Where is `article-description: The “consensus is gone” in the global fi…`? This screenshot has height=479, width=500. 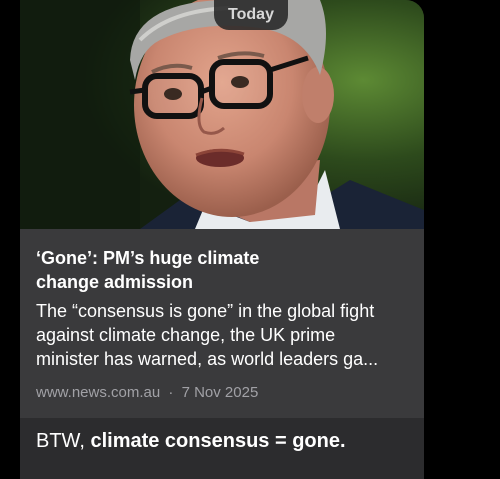
article-description: The “consensus is gone” in the global fi… is located at coordinates (226, 335).